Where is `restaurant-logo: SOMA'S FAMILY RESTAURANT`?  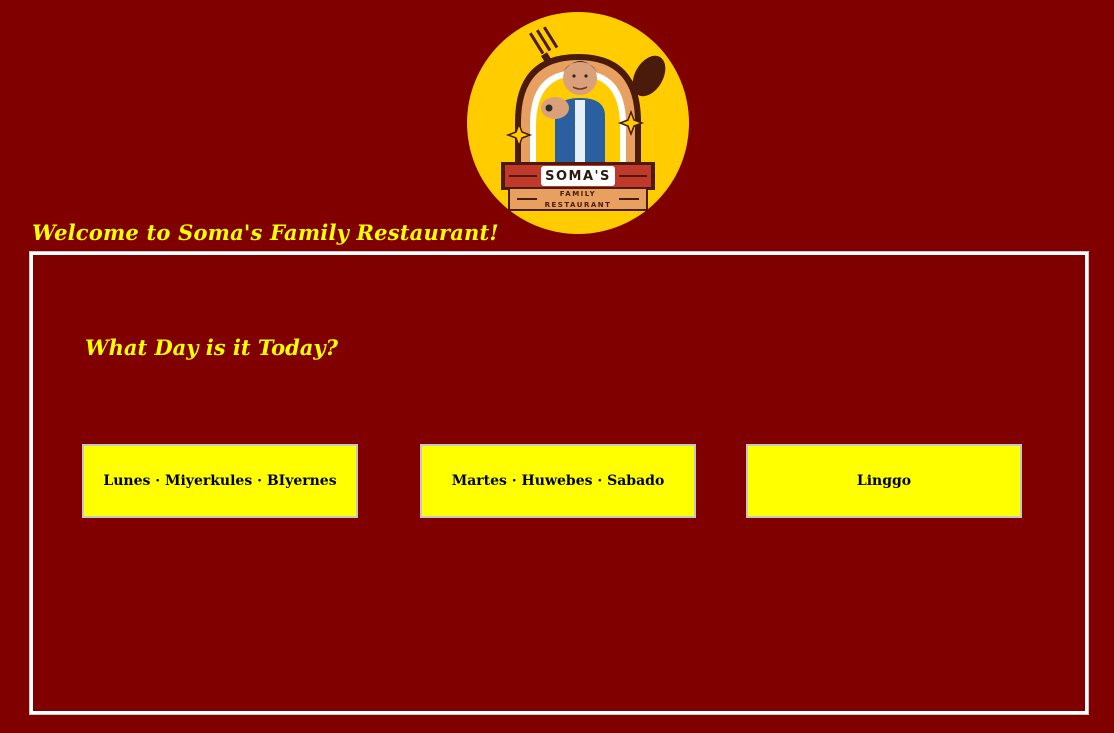 restaurant-logo: SOMA'S FAMILY RESTAURANT is located at coordinates (578, 123).